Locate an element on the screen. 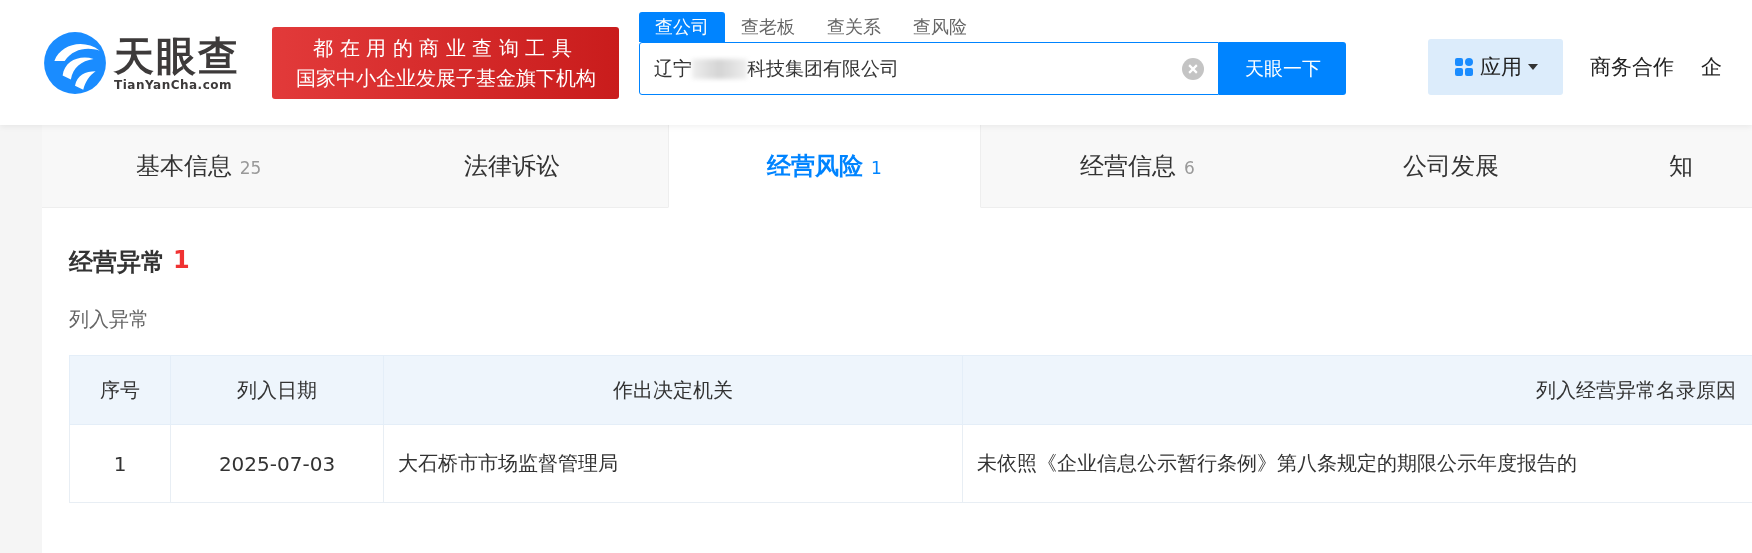  logo-name: 天眼查 is located at coordinates (177, 55).